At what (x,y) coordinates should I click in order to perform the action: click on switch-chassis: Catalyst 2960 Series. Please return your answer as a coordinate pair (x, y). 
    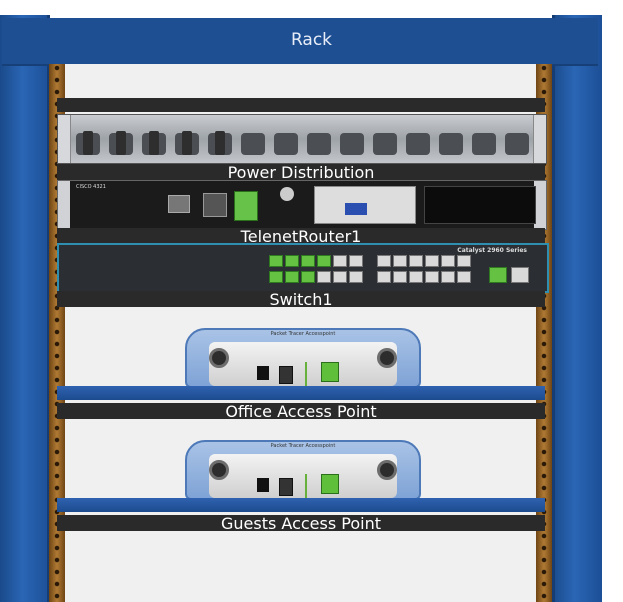
    Looking at the image, I should click on (303, 268).